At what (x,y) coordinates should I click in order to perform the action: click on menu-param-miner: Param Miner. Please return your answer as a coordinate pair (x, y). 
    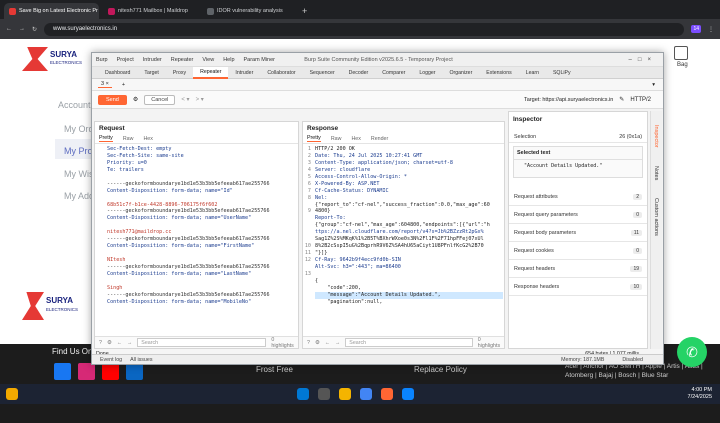
    Looking at the image, I should click on (259, 60).